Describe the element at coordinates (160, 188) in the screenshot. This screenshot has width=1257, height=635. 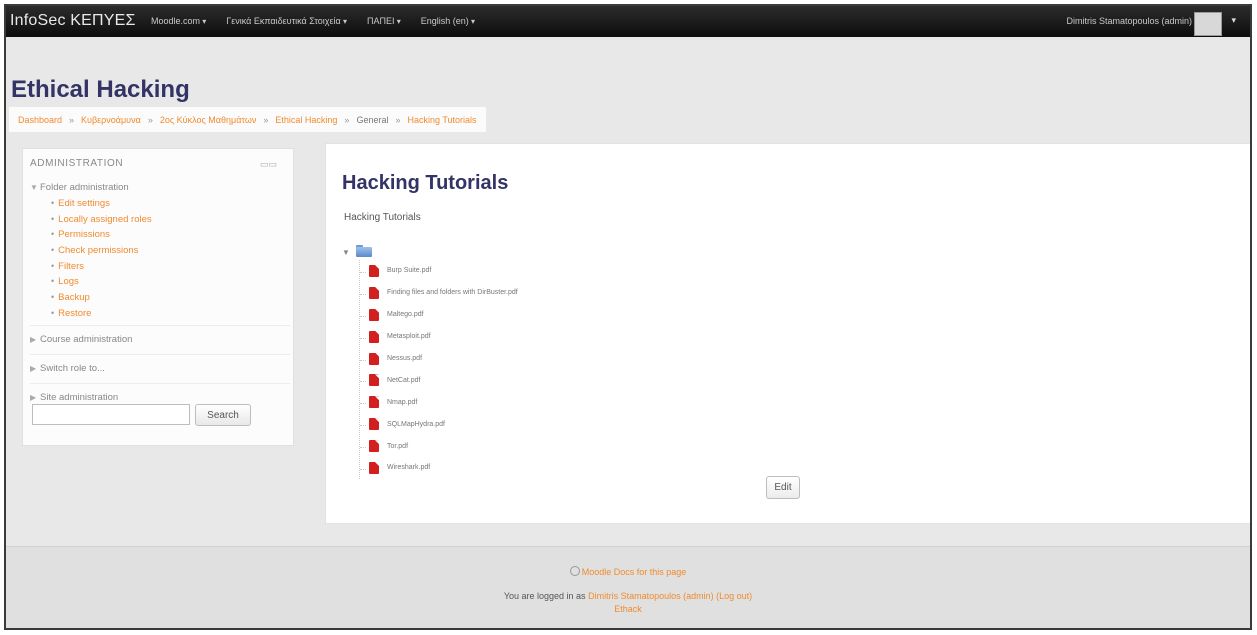
I see `folder-administration-node: ▼ Folder administration` at that location.